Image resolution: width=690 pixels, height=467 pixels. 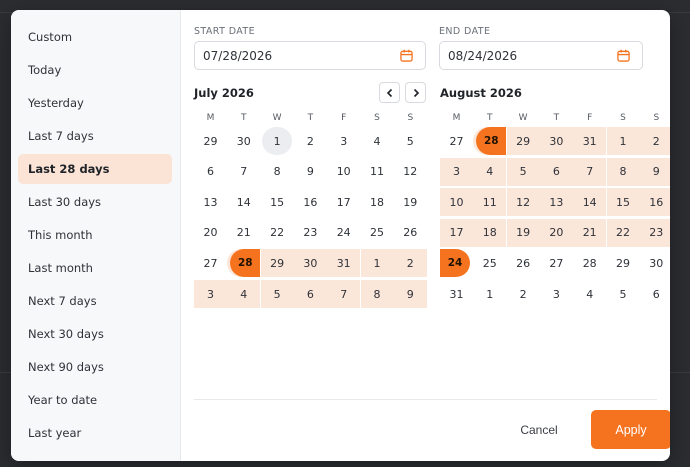 What do you see at coordinates (95, 367) in the screenshot?
I see `preset-next-90-days: Next 90 days` at bounding box center [95, 367].